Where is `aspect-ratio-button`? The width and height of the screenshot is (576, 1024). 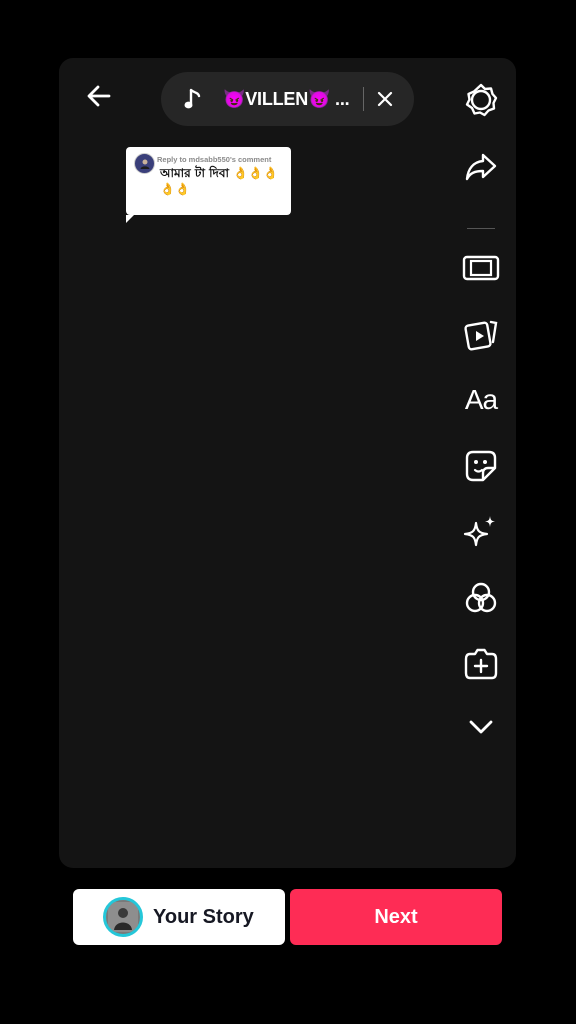
aspect-ratio-button is located at coordinates (481, 268).